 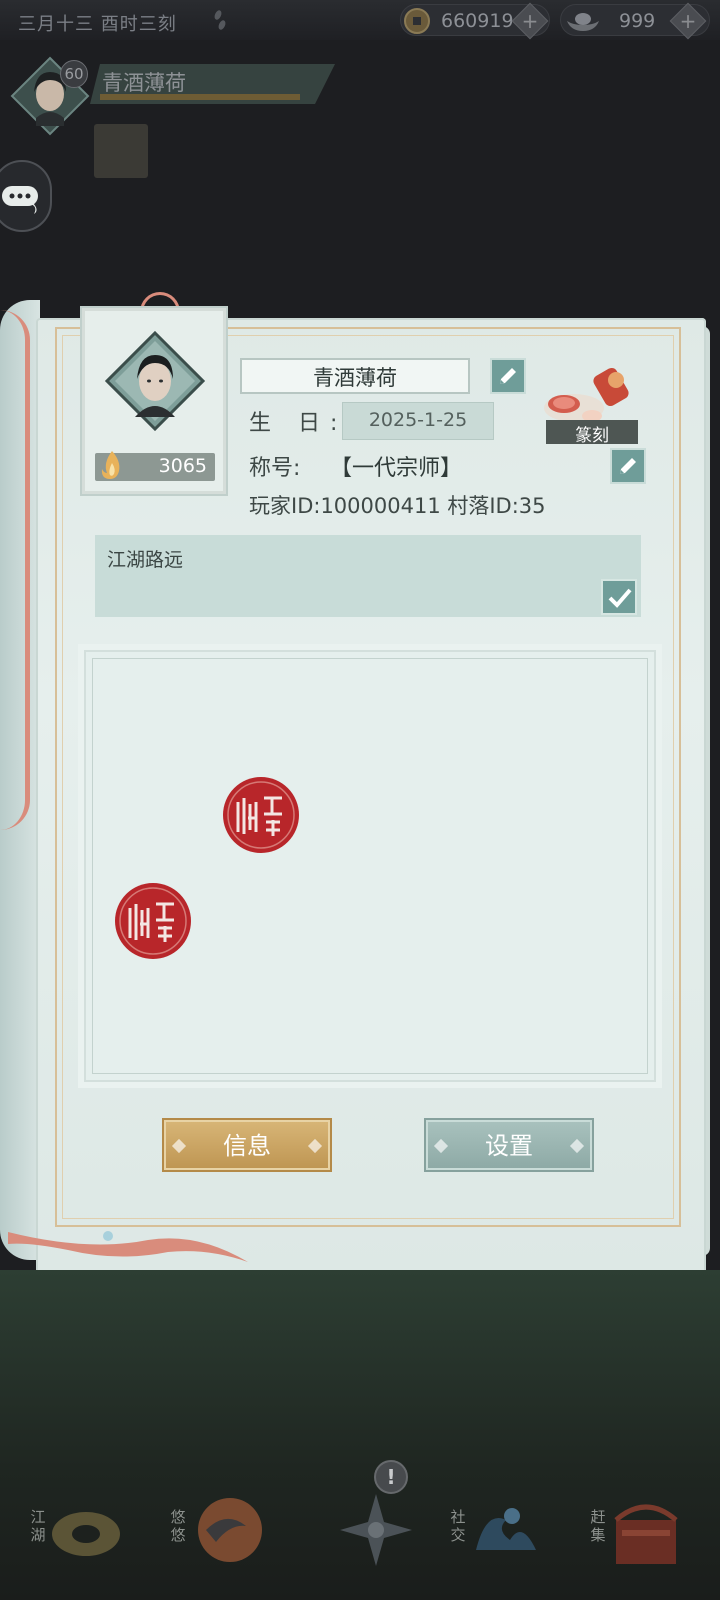 I want to click on wave-icon, so click(x=506, y=1529).